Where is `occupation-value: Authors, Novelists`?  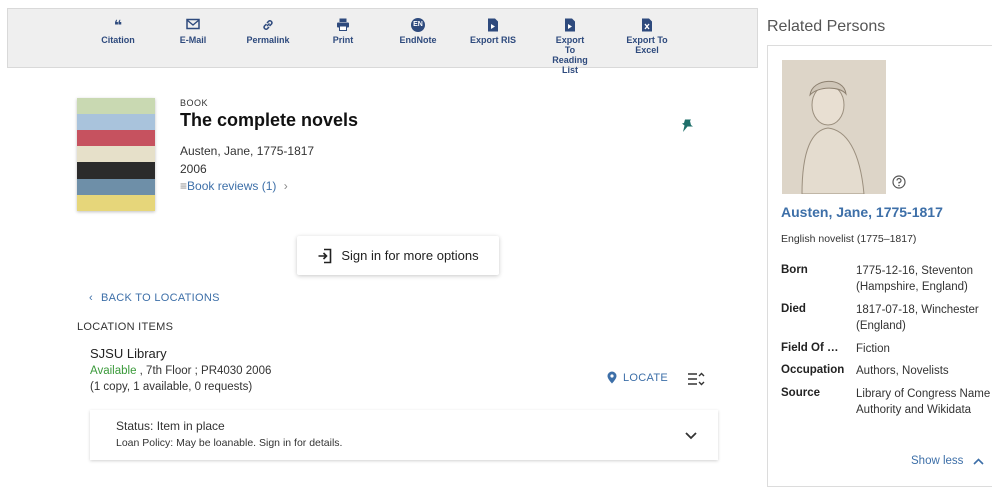
occupation-value: Authors, Novelists is located at coordinates (902, 371).